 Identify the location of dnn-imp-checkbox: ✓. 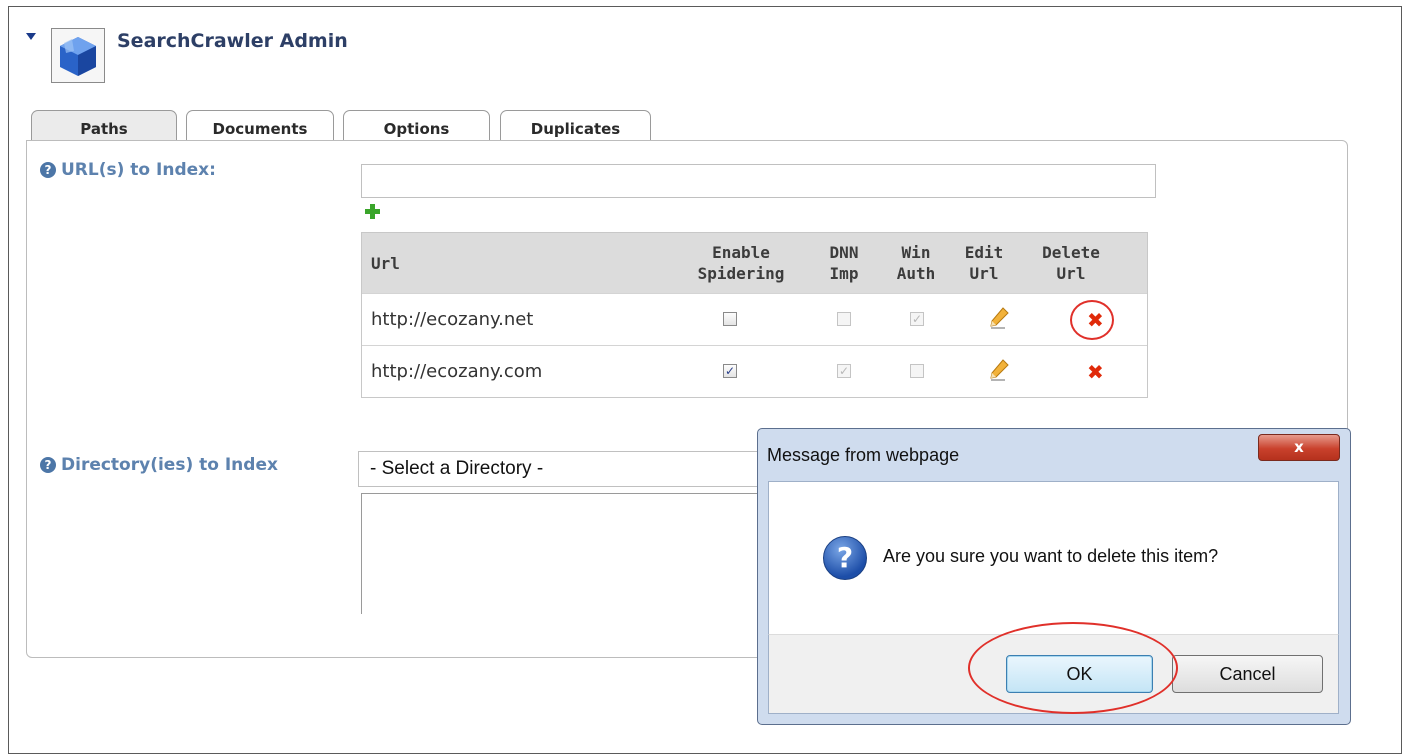
(844, 371).